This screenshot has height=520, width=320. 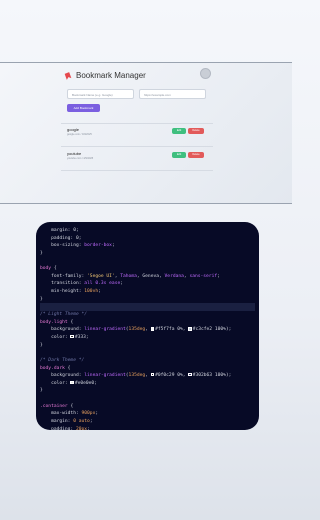 I want to click on code-line: padding: 20px;, so click(x=65, y=428).